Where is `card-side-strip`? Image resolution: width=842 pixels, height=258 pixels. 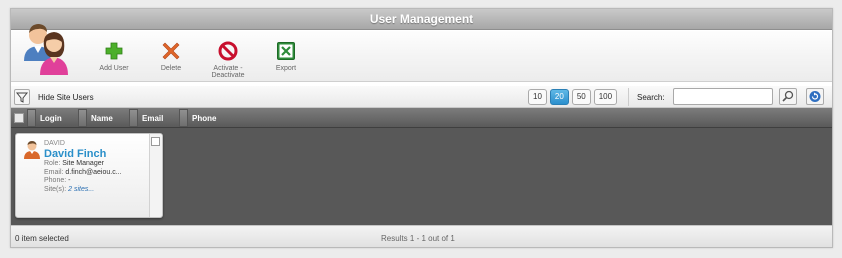 card-side-strip is located at coordinates (155, 175).